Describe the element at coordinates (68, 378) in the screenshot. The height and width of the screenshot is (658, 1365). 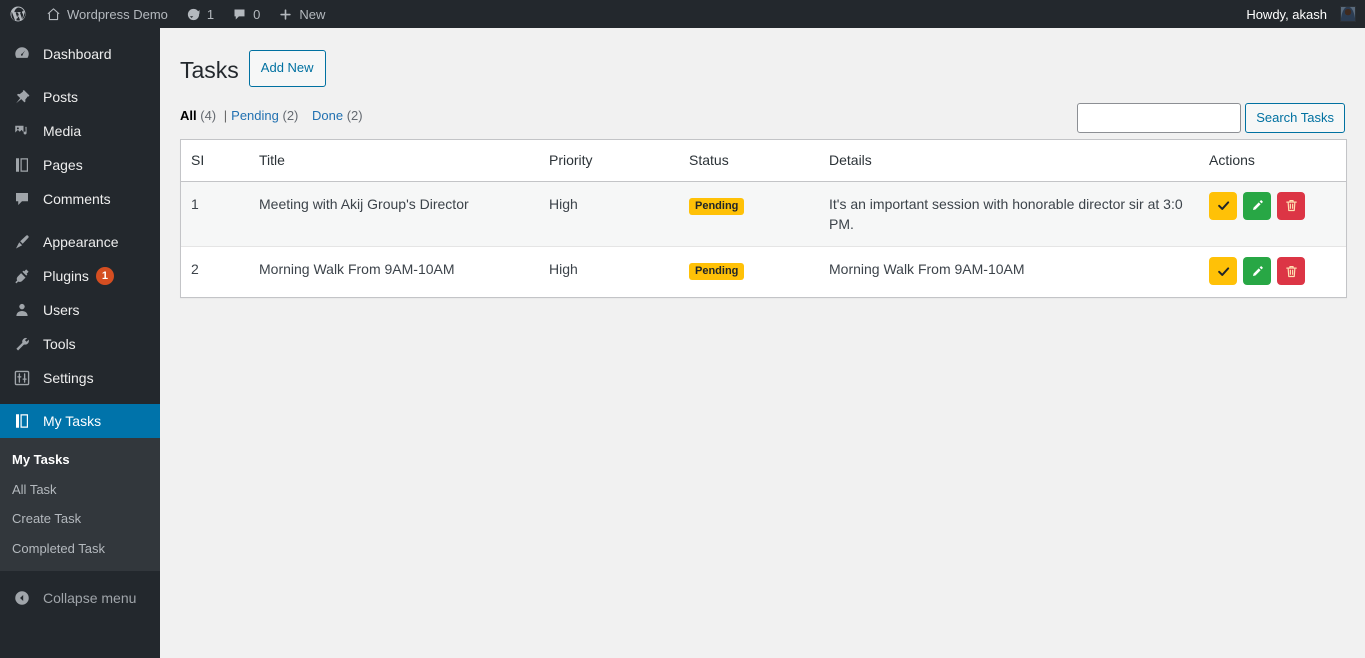
I see `sidebar-item-label: Settings` at that location.